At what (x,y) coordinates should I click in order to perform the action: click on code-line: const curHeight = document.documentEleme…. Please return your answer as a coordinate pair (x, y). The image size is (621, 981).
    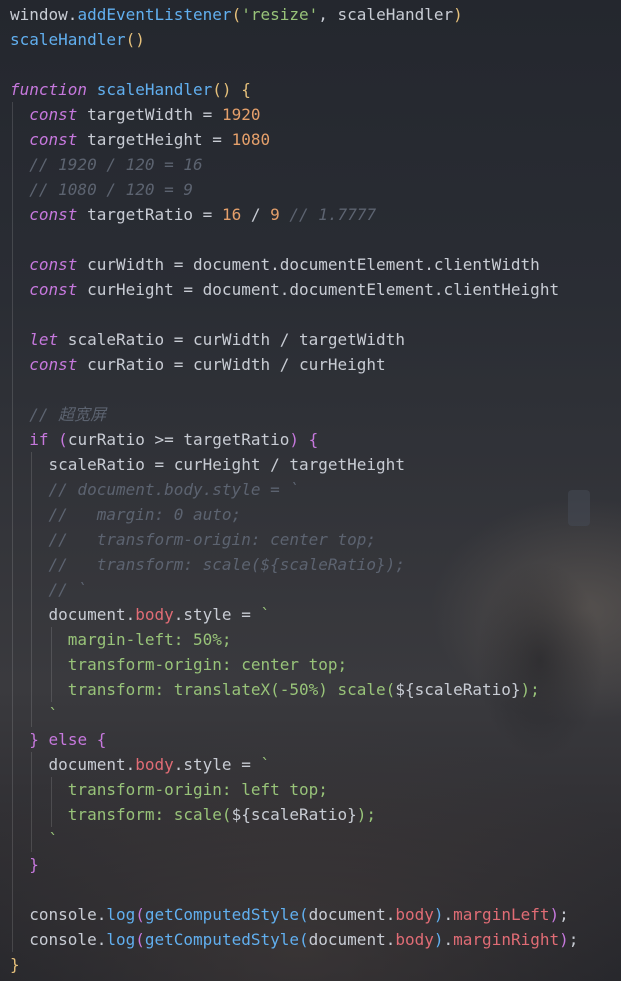
    Looking at the image, I should click on (310, 289).